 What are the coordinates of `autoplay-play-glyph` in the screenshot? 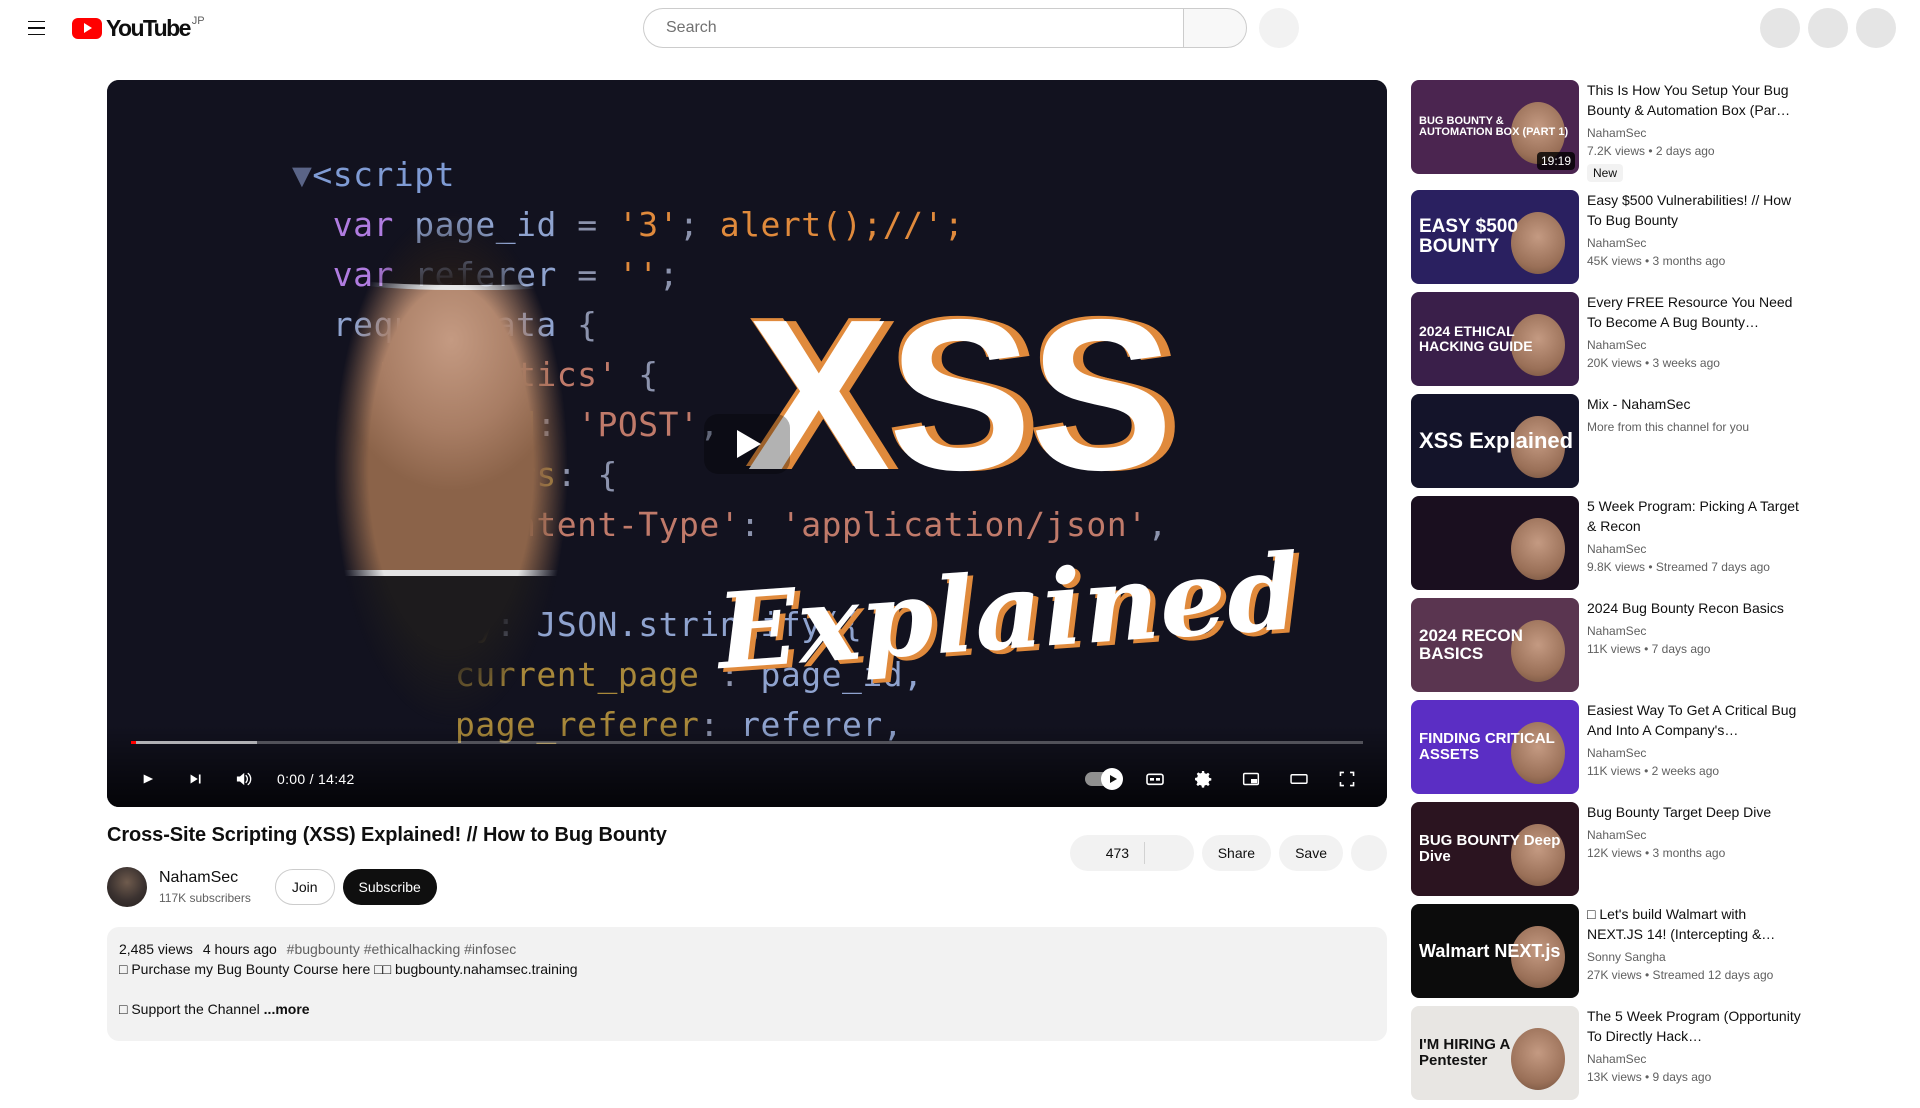 It's located at (1113, 779).